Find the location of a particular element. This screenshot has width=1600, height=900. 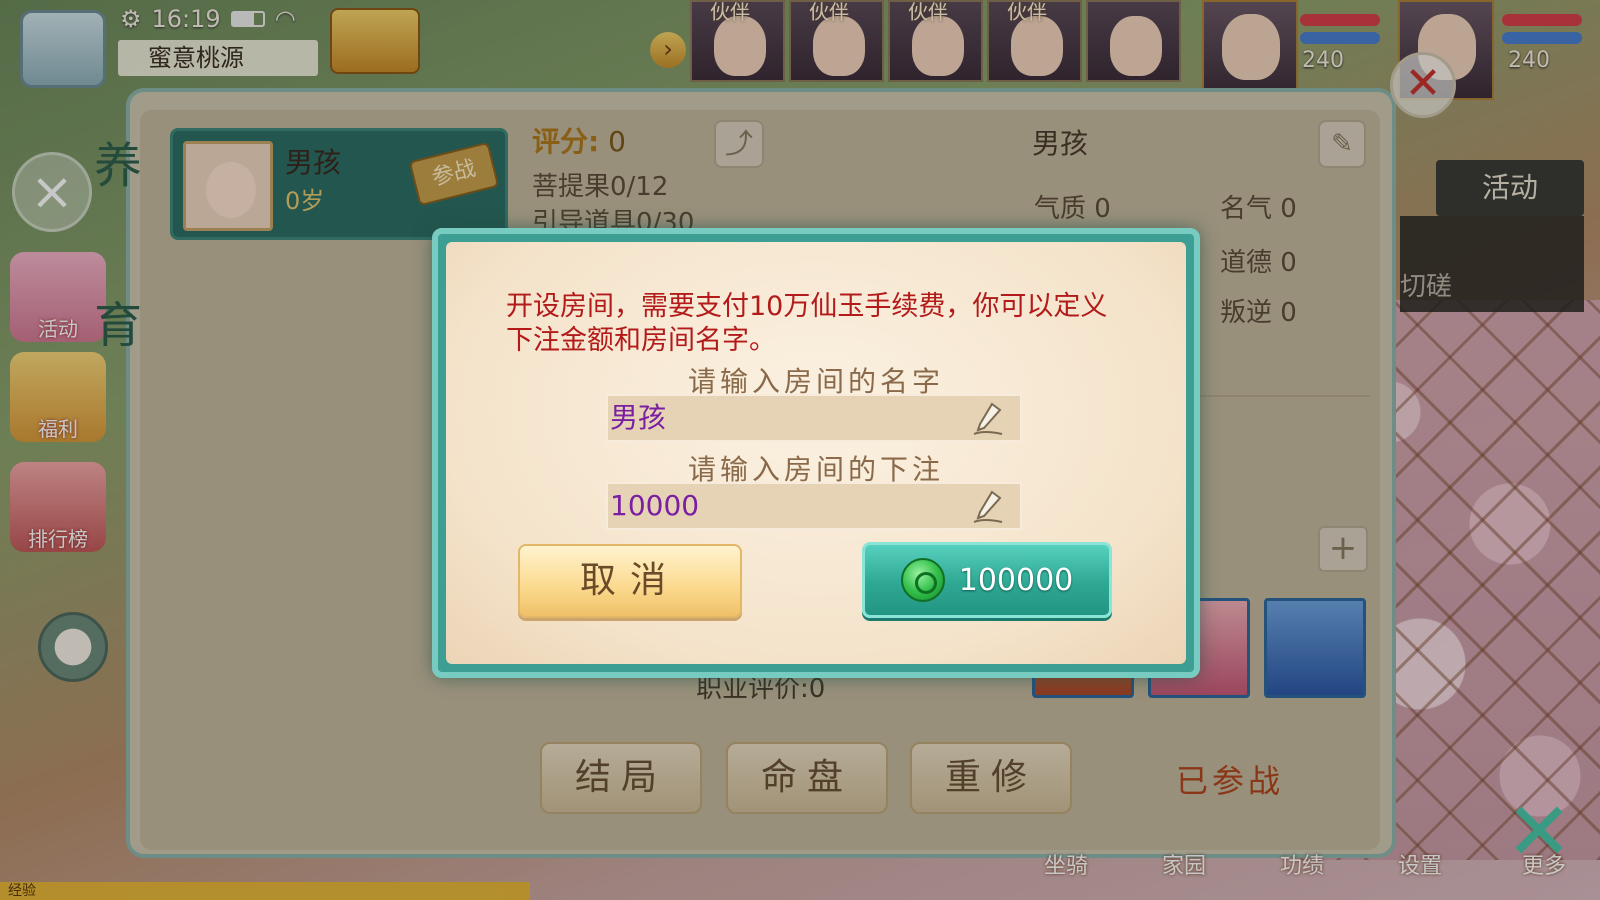

room-bet-input: 10000 is located at coordinates (814, 506).